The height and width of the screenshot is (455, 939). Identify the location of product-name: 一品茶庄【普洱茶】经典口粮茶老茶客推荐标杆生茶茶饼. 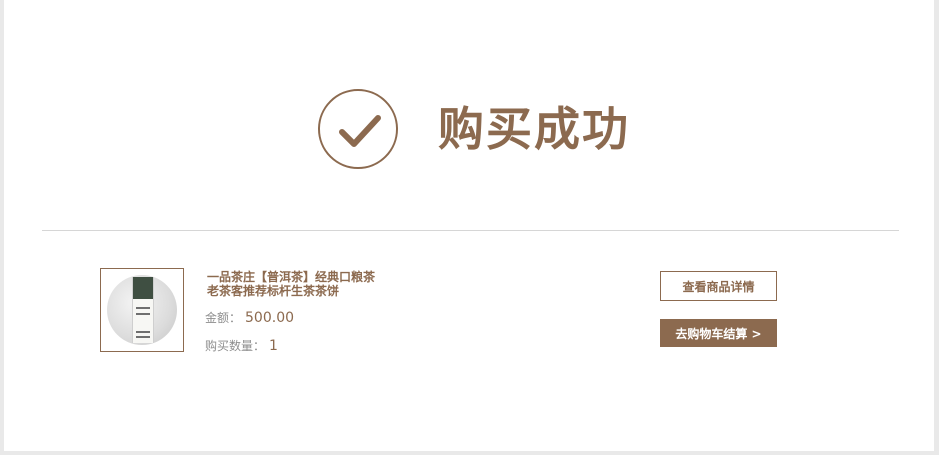
(294, 284).